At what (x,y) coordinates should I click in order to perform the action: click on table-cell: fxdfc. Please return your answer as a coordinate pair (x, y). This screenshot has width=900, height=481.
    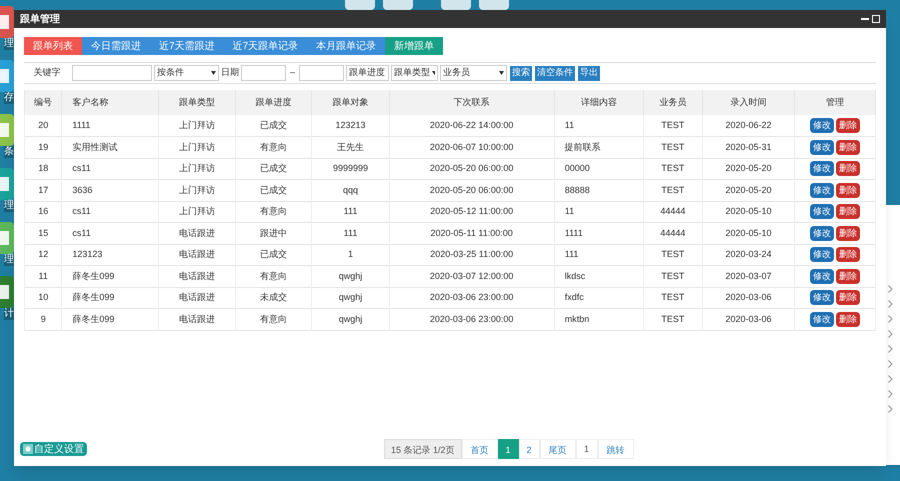
    Looking at the image, I should click on (599, 297).